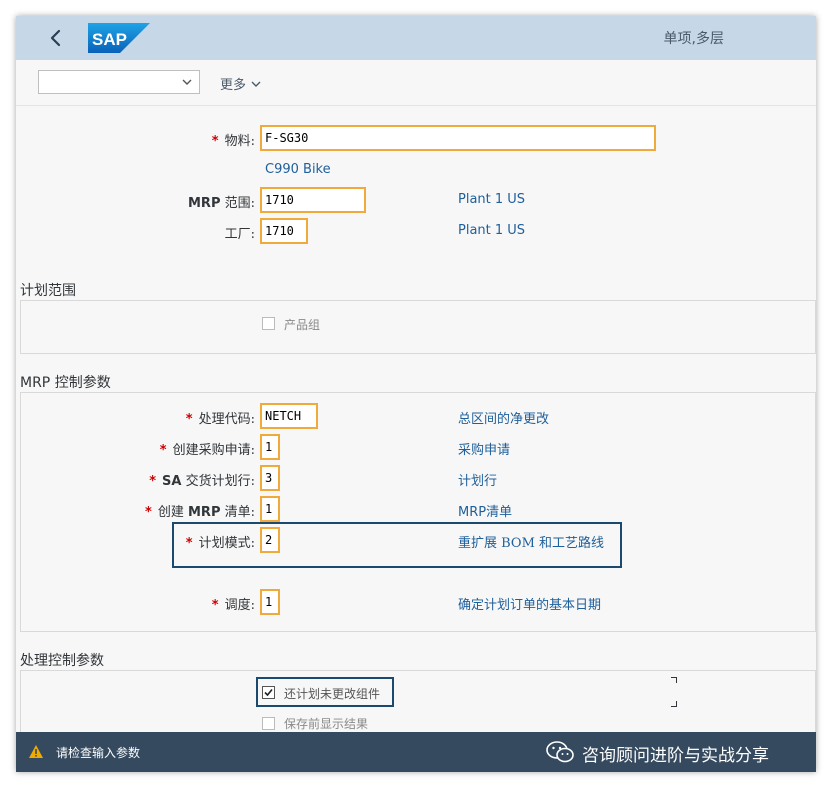 This screenshot has height=788, width=832. Describe the element at coordinates (504, 419) in the screenshot. I see `processing-key-description: 总区间的净更改` at that location.